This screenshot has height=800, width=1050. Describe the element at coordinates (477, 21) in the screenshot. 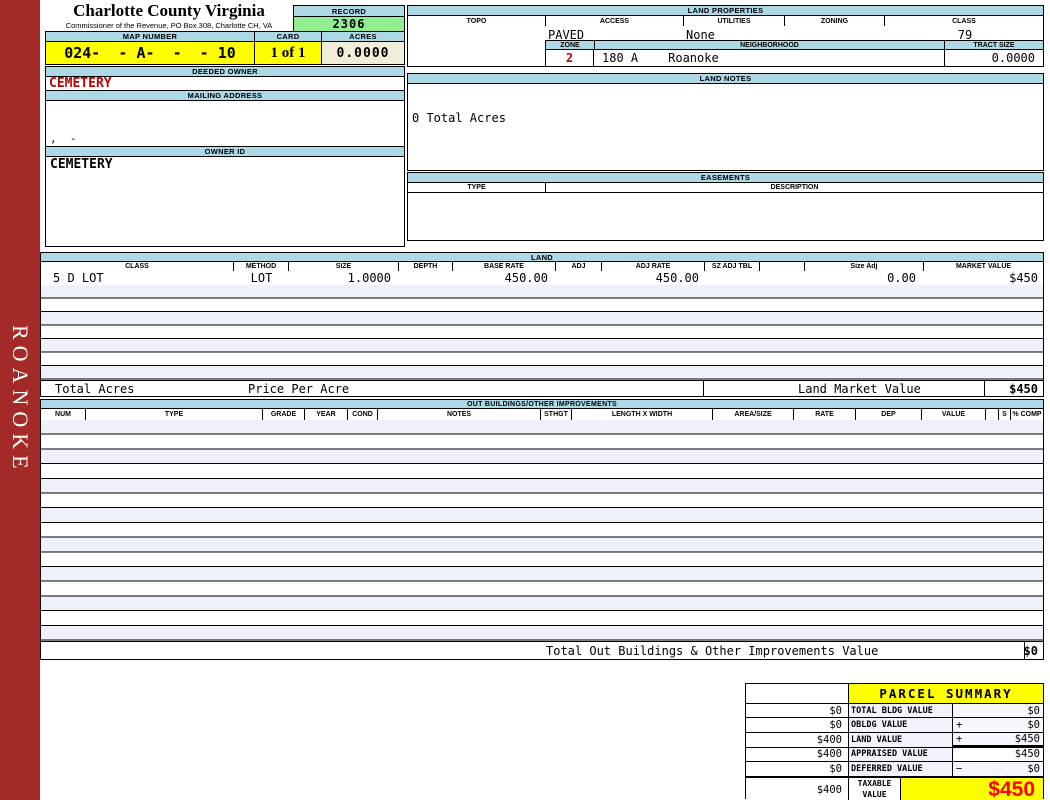

I see `topo-column-header: TOPO` at that location.